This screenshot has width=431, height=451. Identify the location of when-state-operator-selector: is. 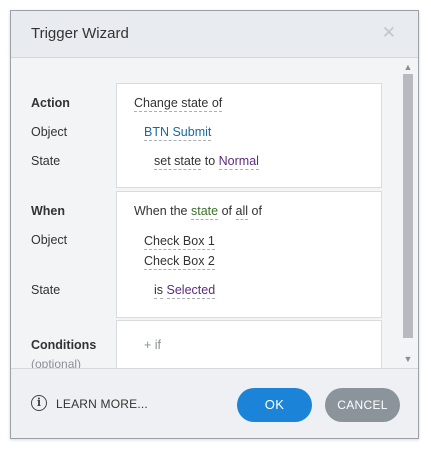
(159, 291).